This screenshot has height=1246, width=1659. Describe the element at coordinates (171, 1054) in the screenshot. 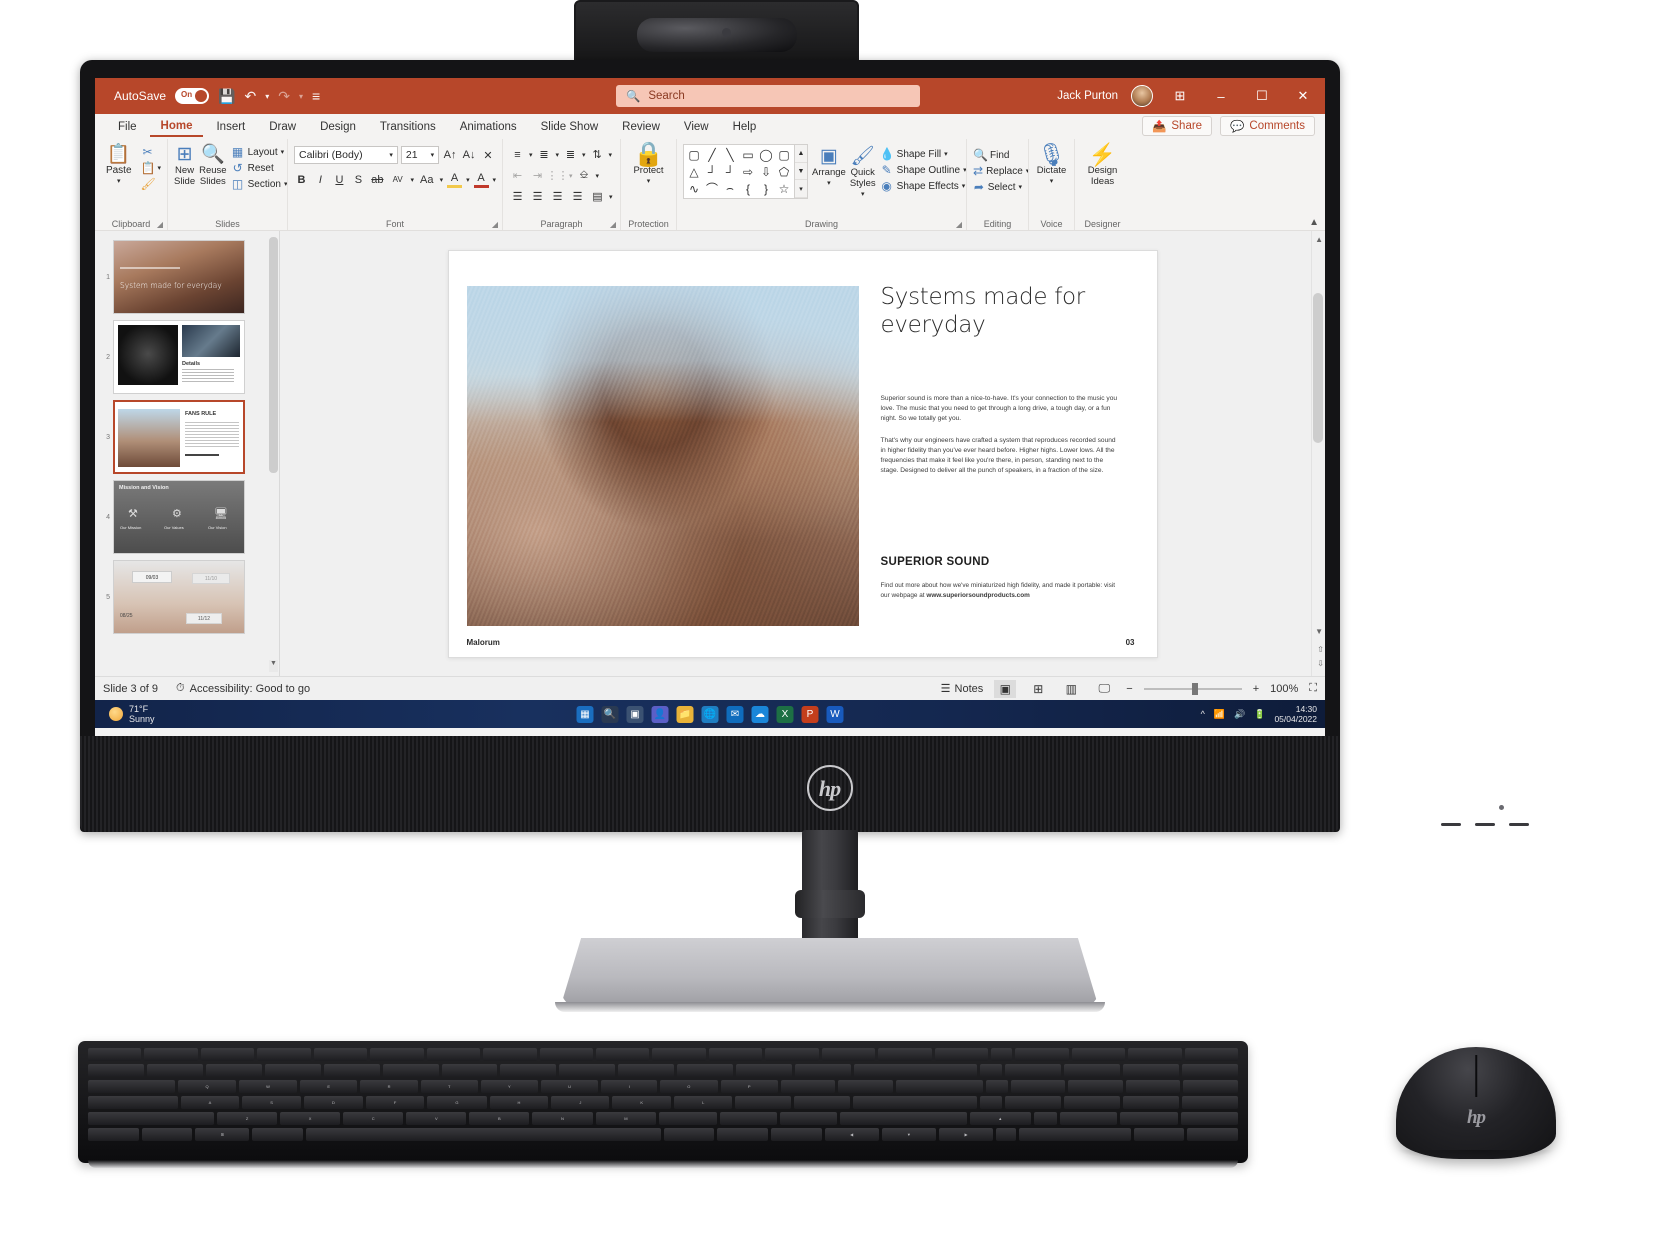

I see `key-f1` at that location.